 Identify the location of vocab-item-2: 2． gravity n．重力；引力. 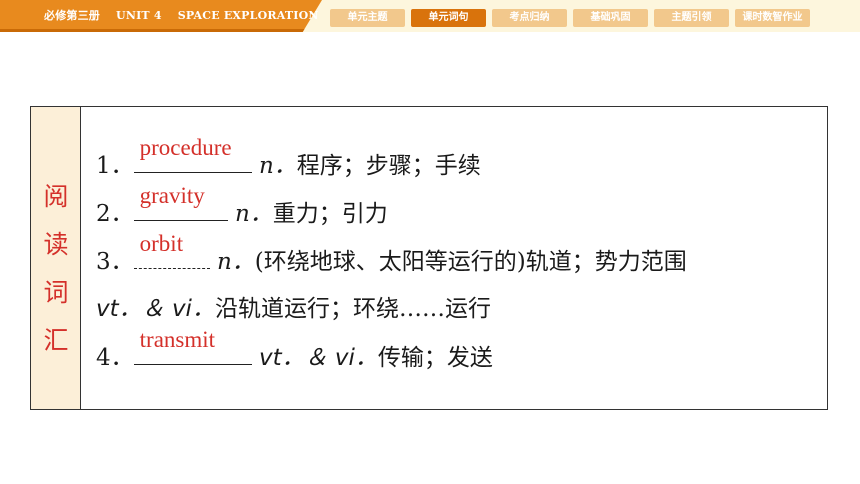
(242, 205).